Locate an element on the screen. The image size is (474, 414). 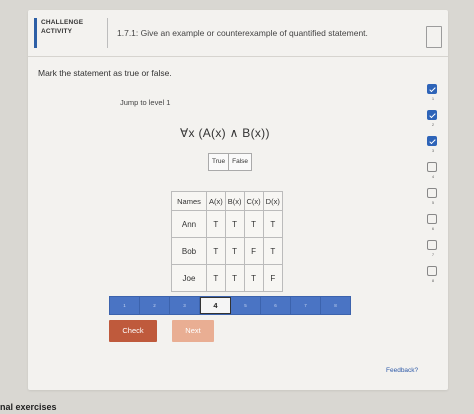
table-row: Ann T T T T is located at coordinates (227, 224).